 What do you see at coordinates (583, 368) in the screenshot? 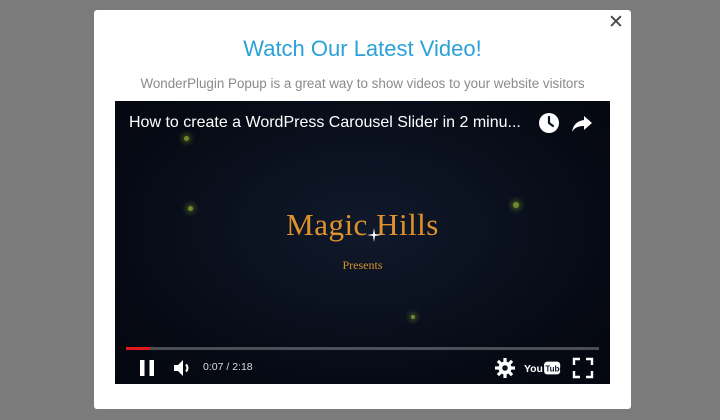
I see `fullscreen-icon` at bounding box center [583, 368].